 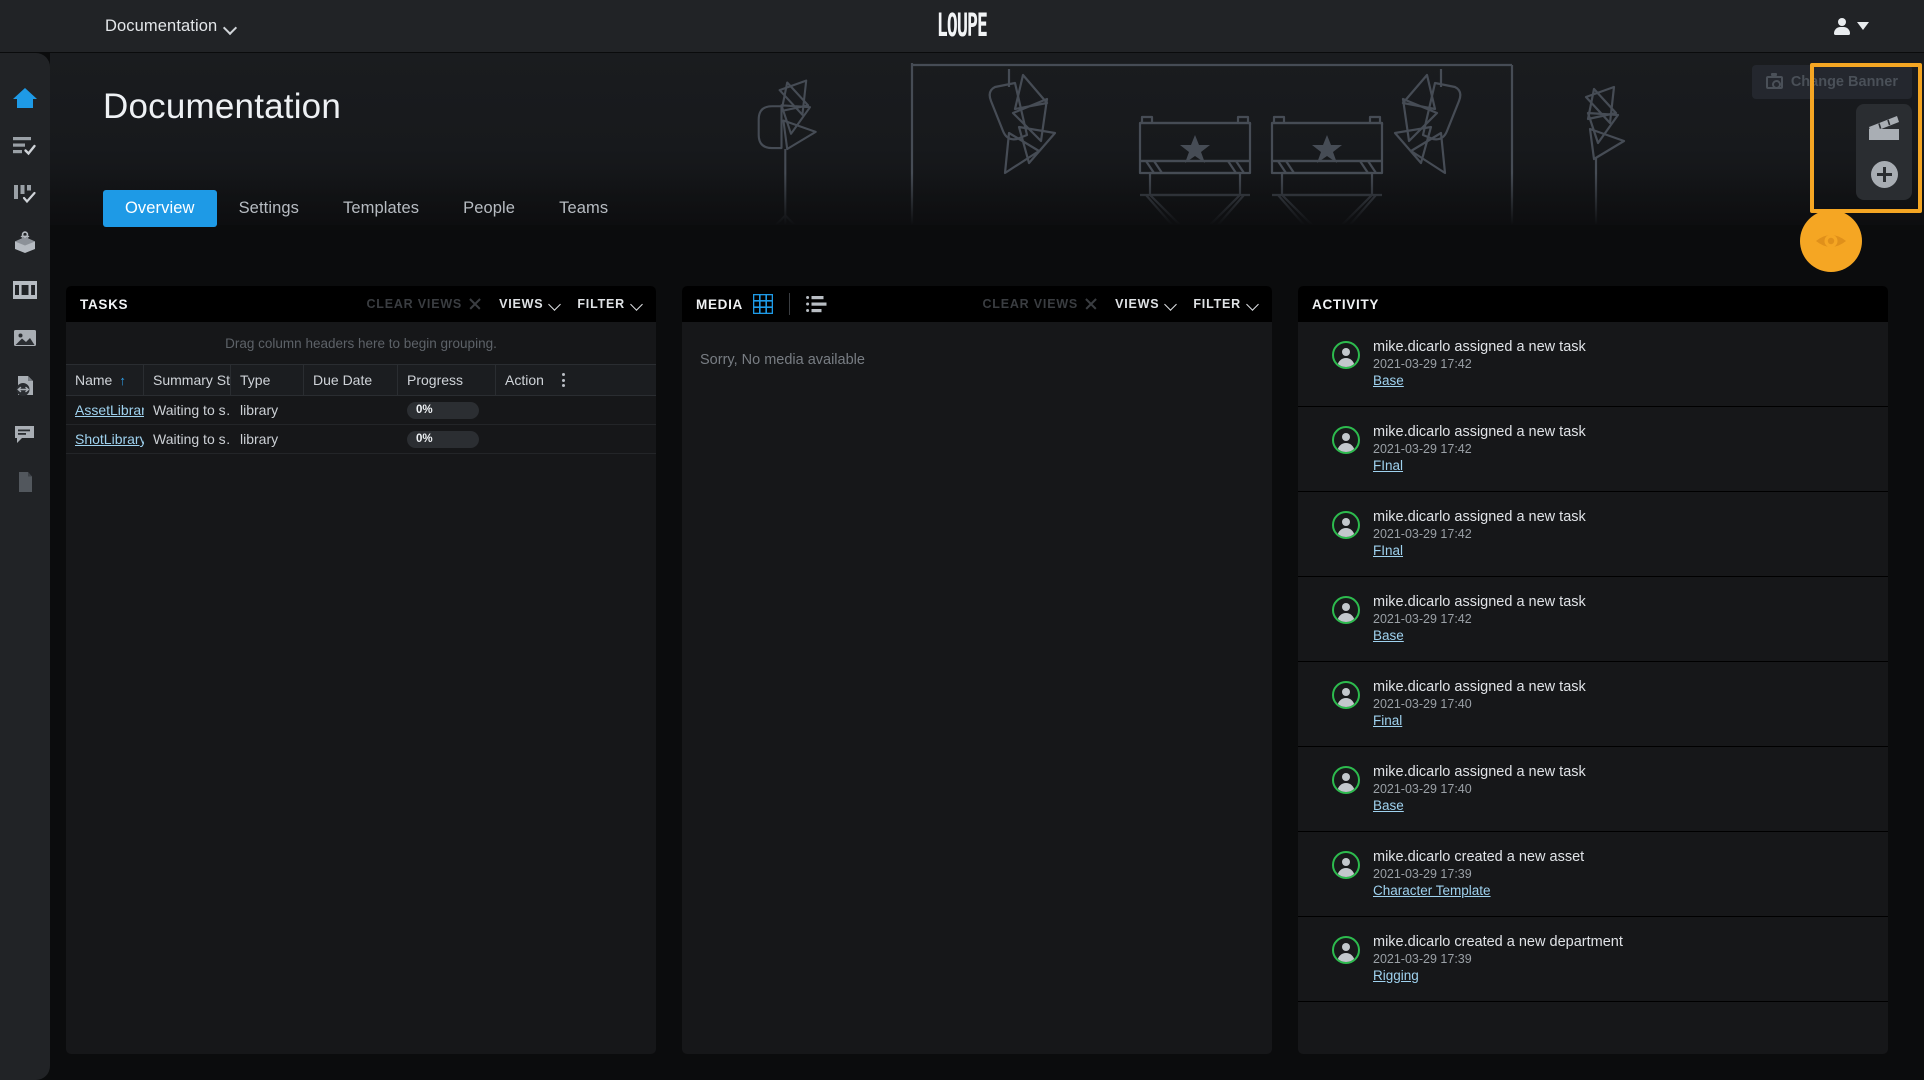 What do you see at coordinates (1479, 347) in the screenshot?
I see `activity-message: mike.dicarlo assigned a new task` at bounding box center [1479, 347].